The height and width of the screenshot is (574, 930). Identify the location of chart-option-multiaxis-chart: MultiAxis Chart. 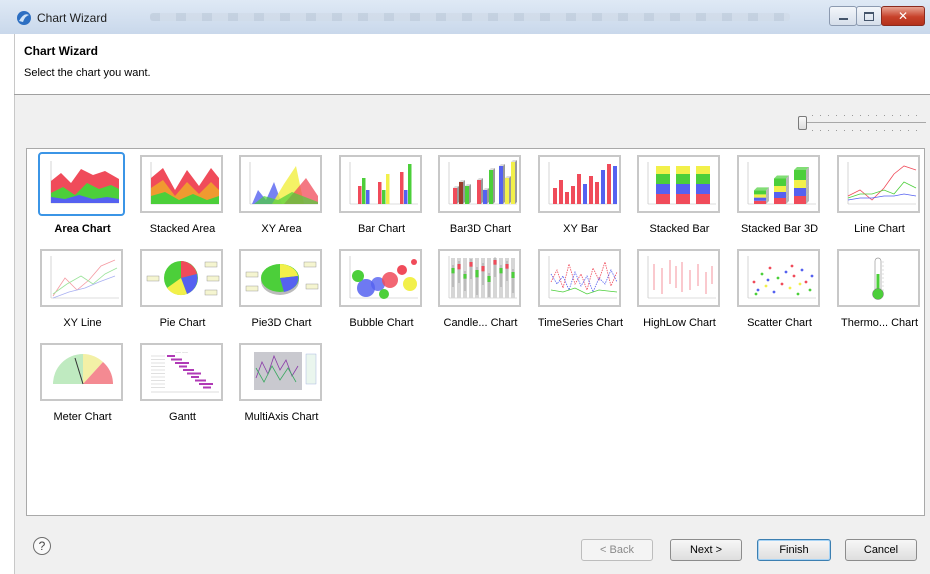
(281, 382).